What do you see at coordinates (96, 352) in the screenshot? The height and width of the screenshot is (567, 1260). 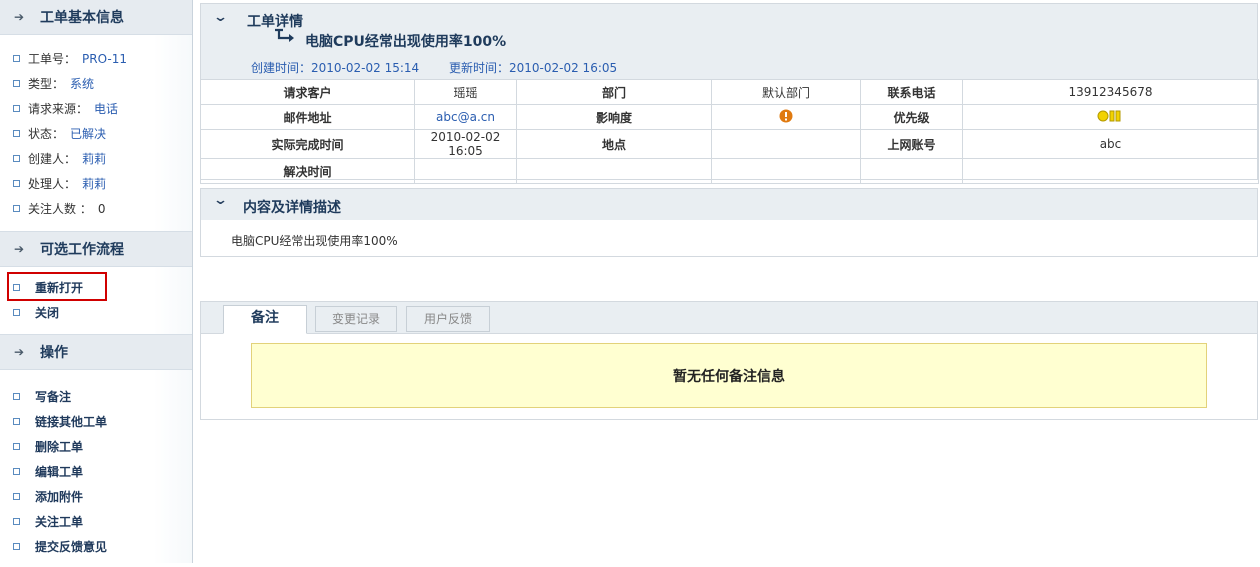 I see `operations-header: ➔ 操作` at bounding box center [96, 352].